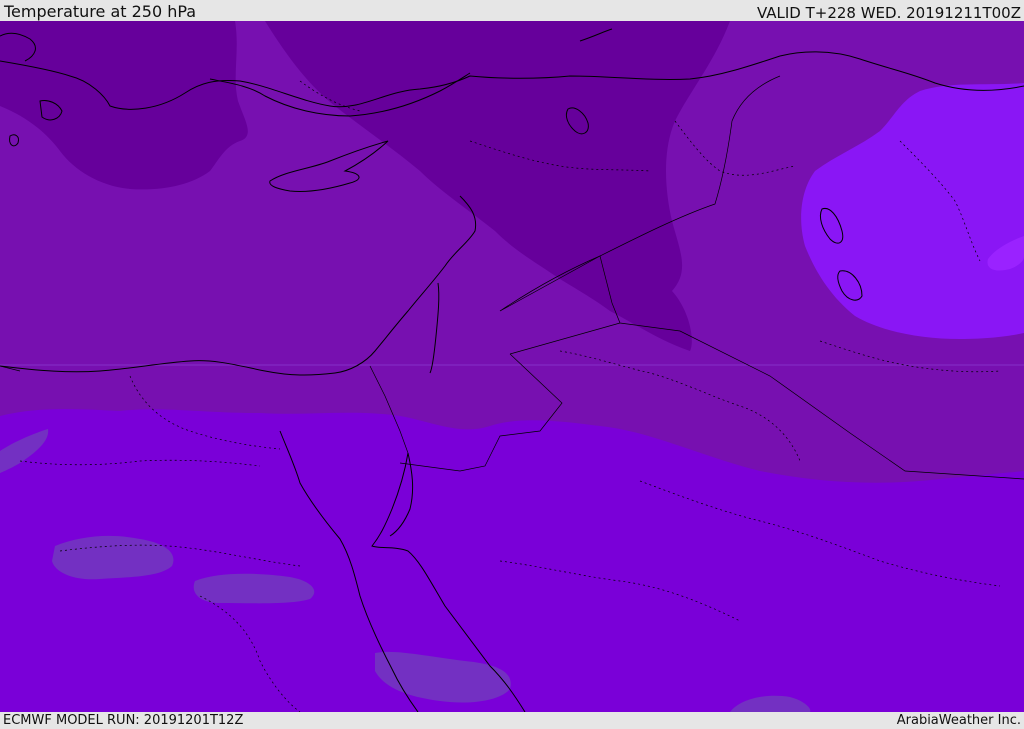 Image resolution: width=1024 pixels, height=729 pixels. I want to click on valid-time: VALID T+228 WED. 20191211T00Z, so click(888, 13).